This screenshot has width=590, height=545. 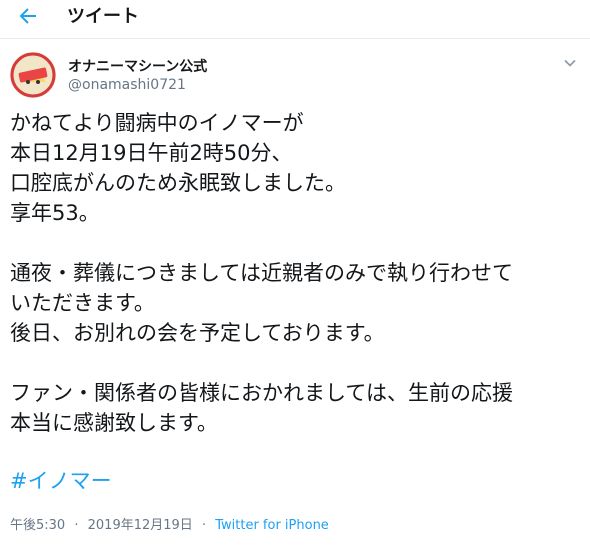 I want to click on chevron-down-icon, so click(x=570, y=63).